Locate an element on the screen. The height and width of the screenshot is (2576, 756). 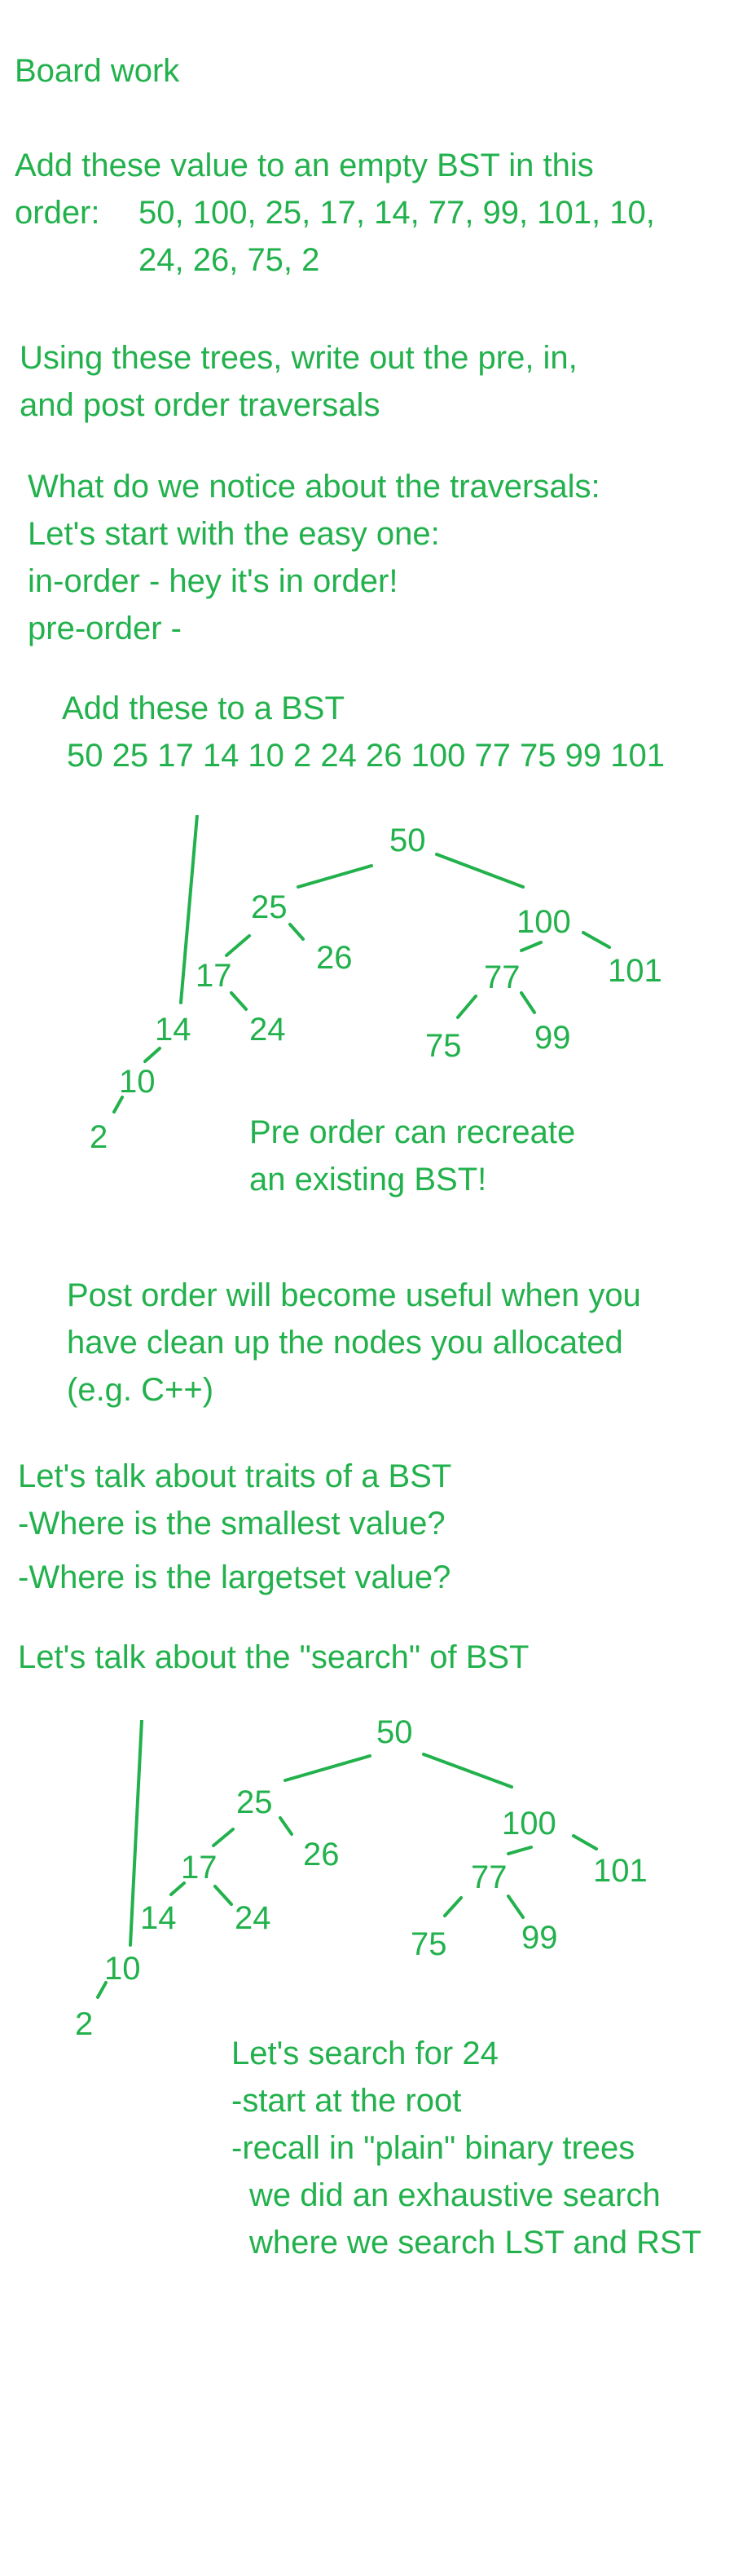
tree1-node: 14 is located at coordinates (173, 1030).